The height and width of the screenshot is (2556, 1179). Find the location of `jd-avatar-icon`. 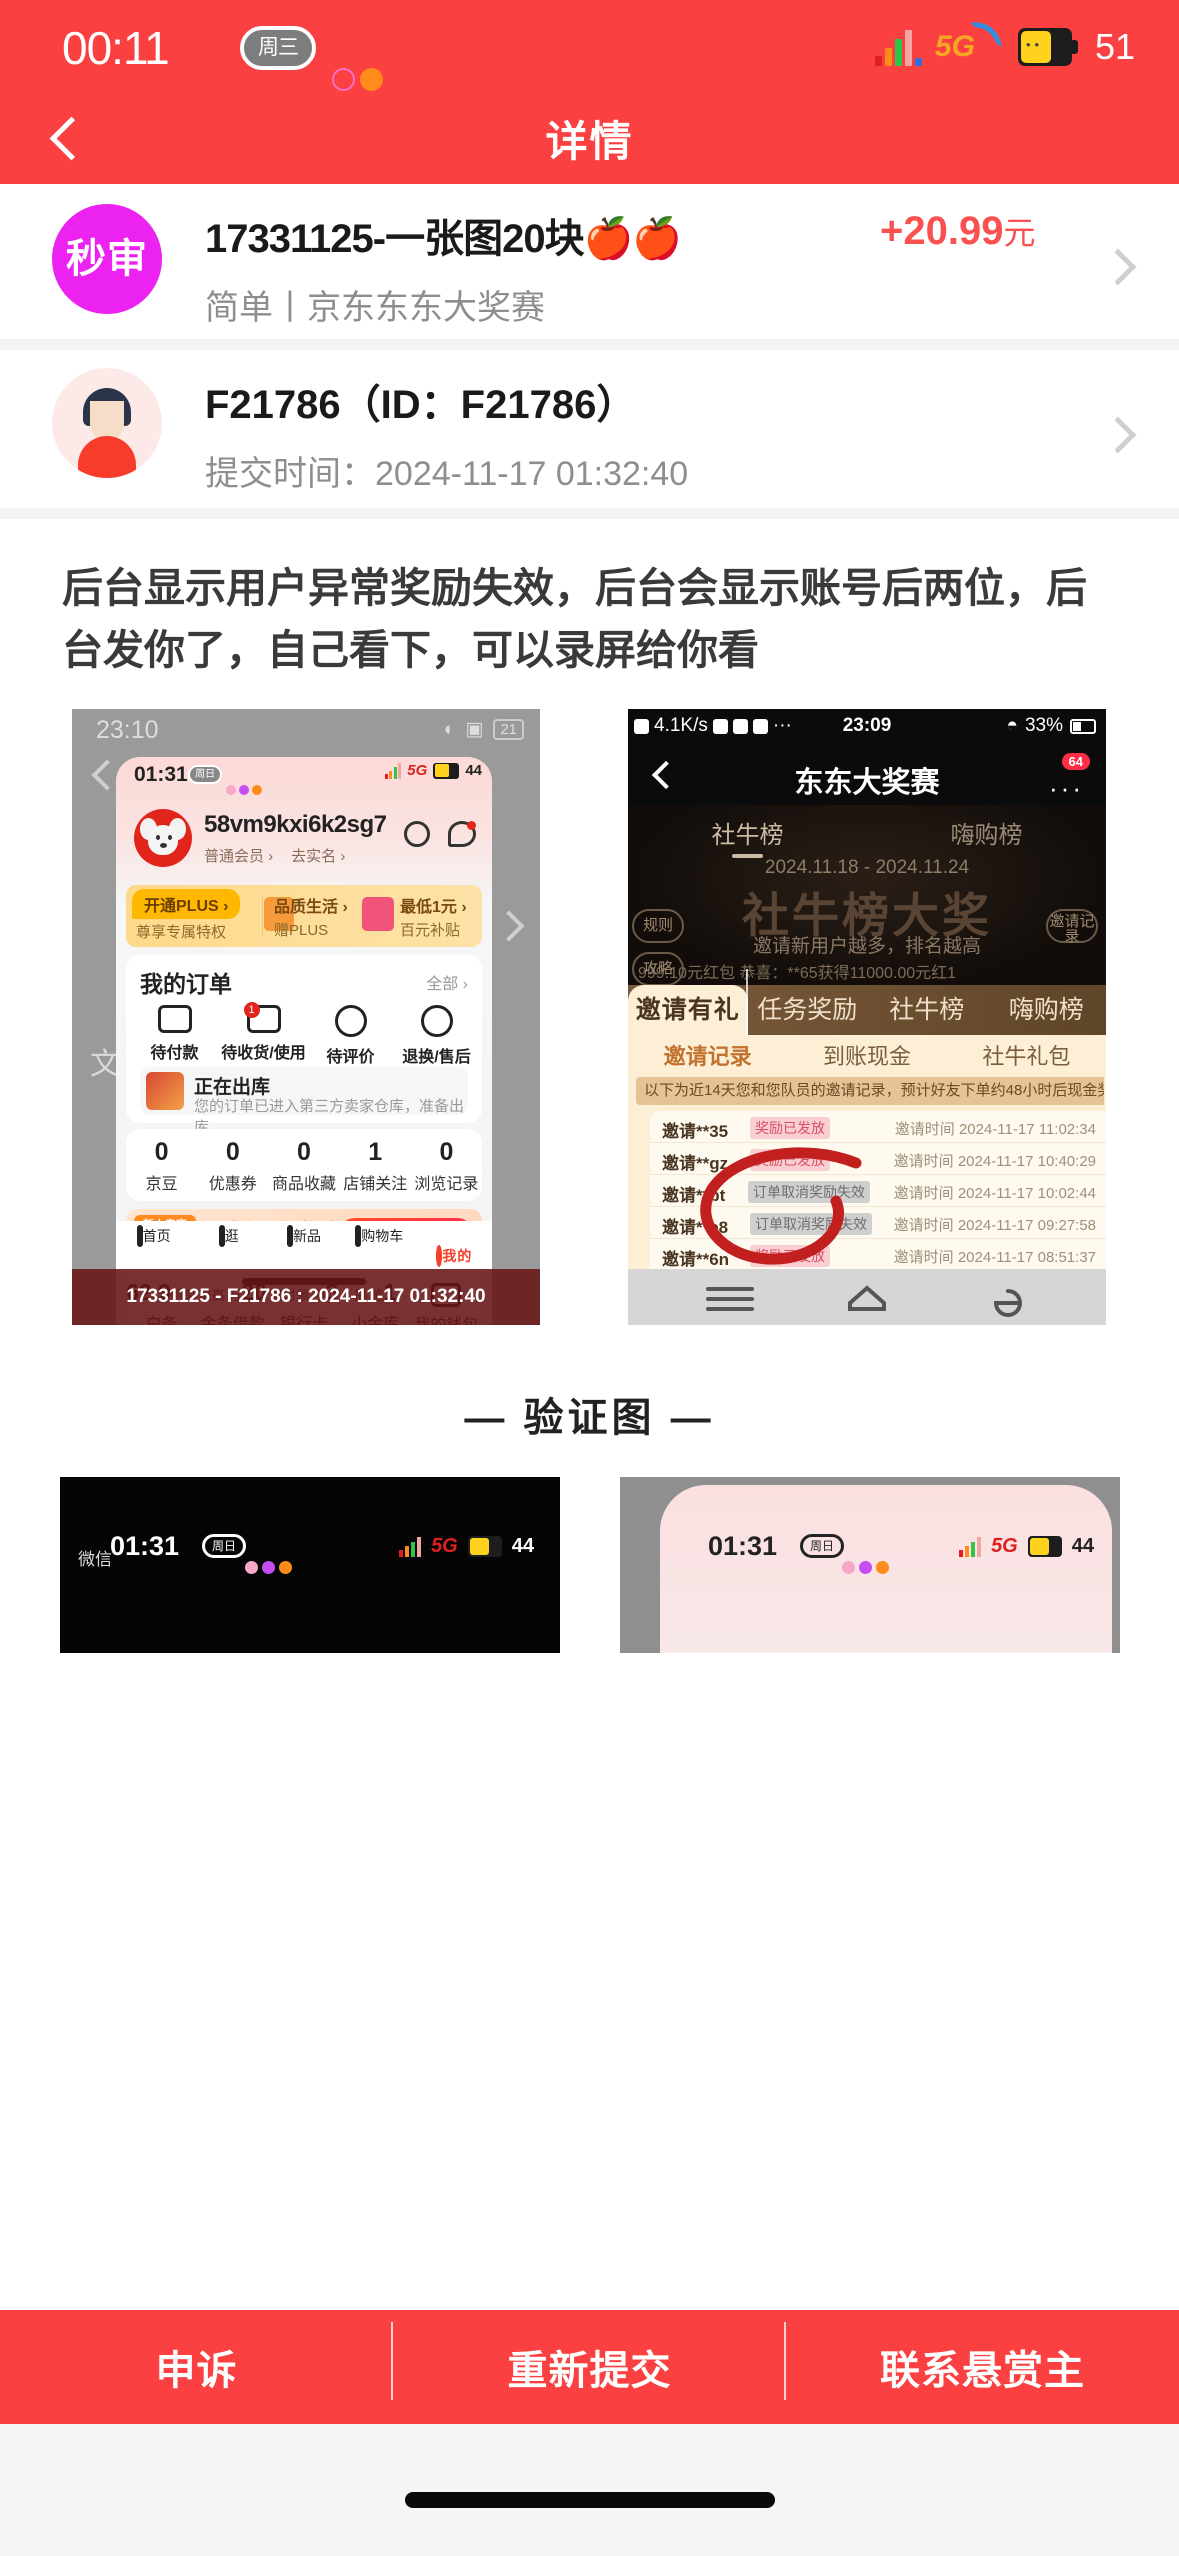

jd-avatar-icon is located at coordinates (163, 838).